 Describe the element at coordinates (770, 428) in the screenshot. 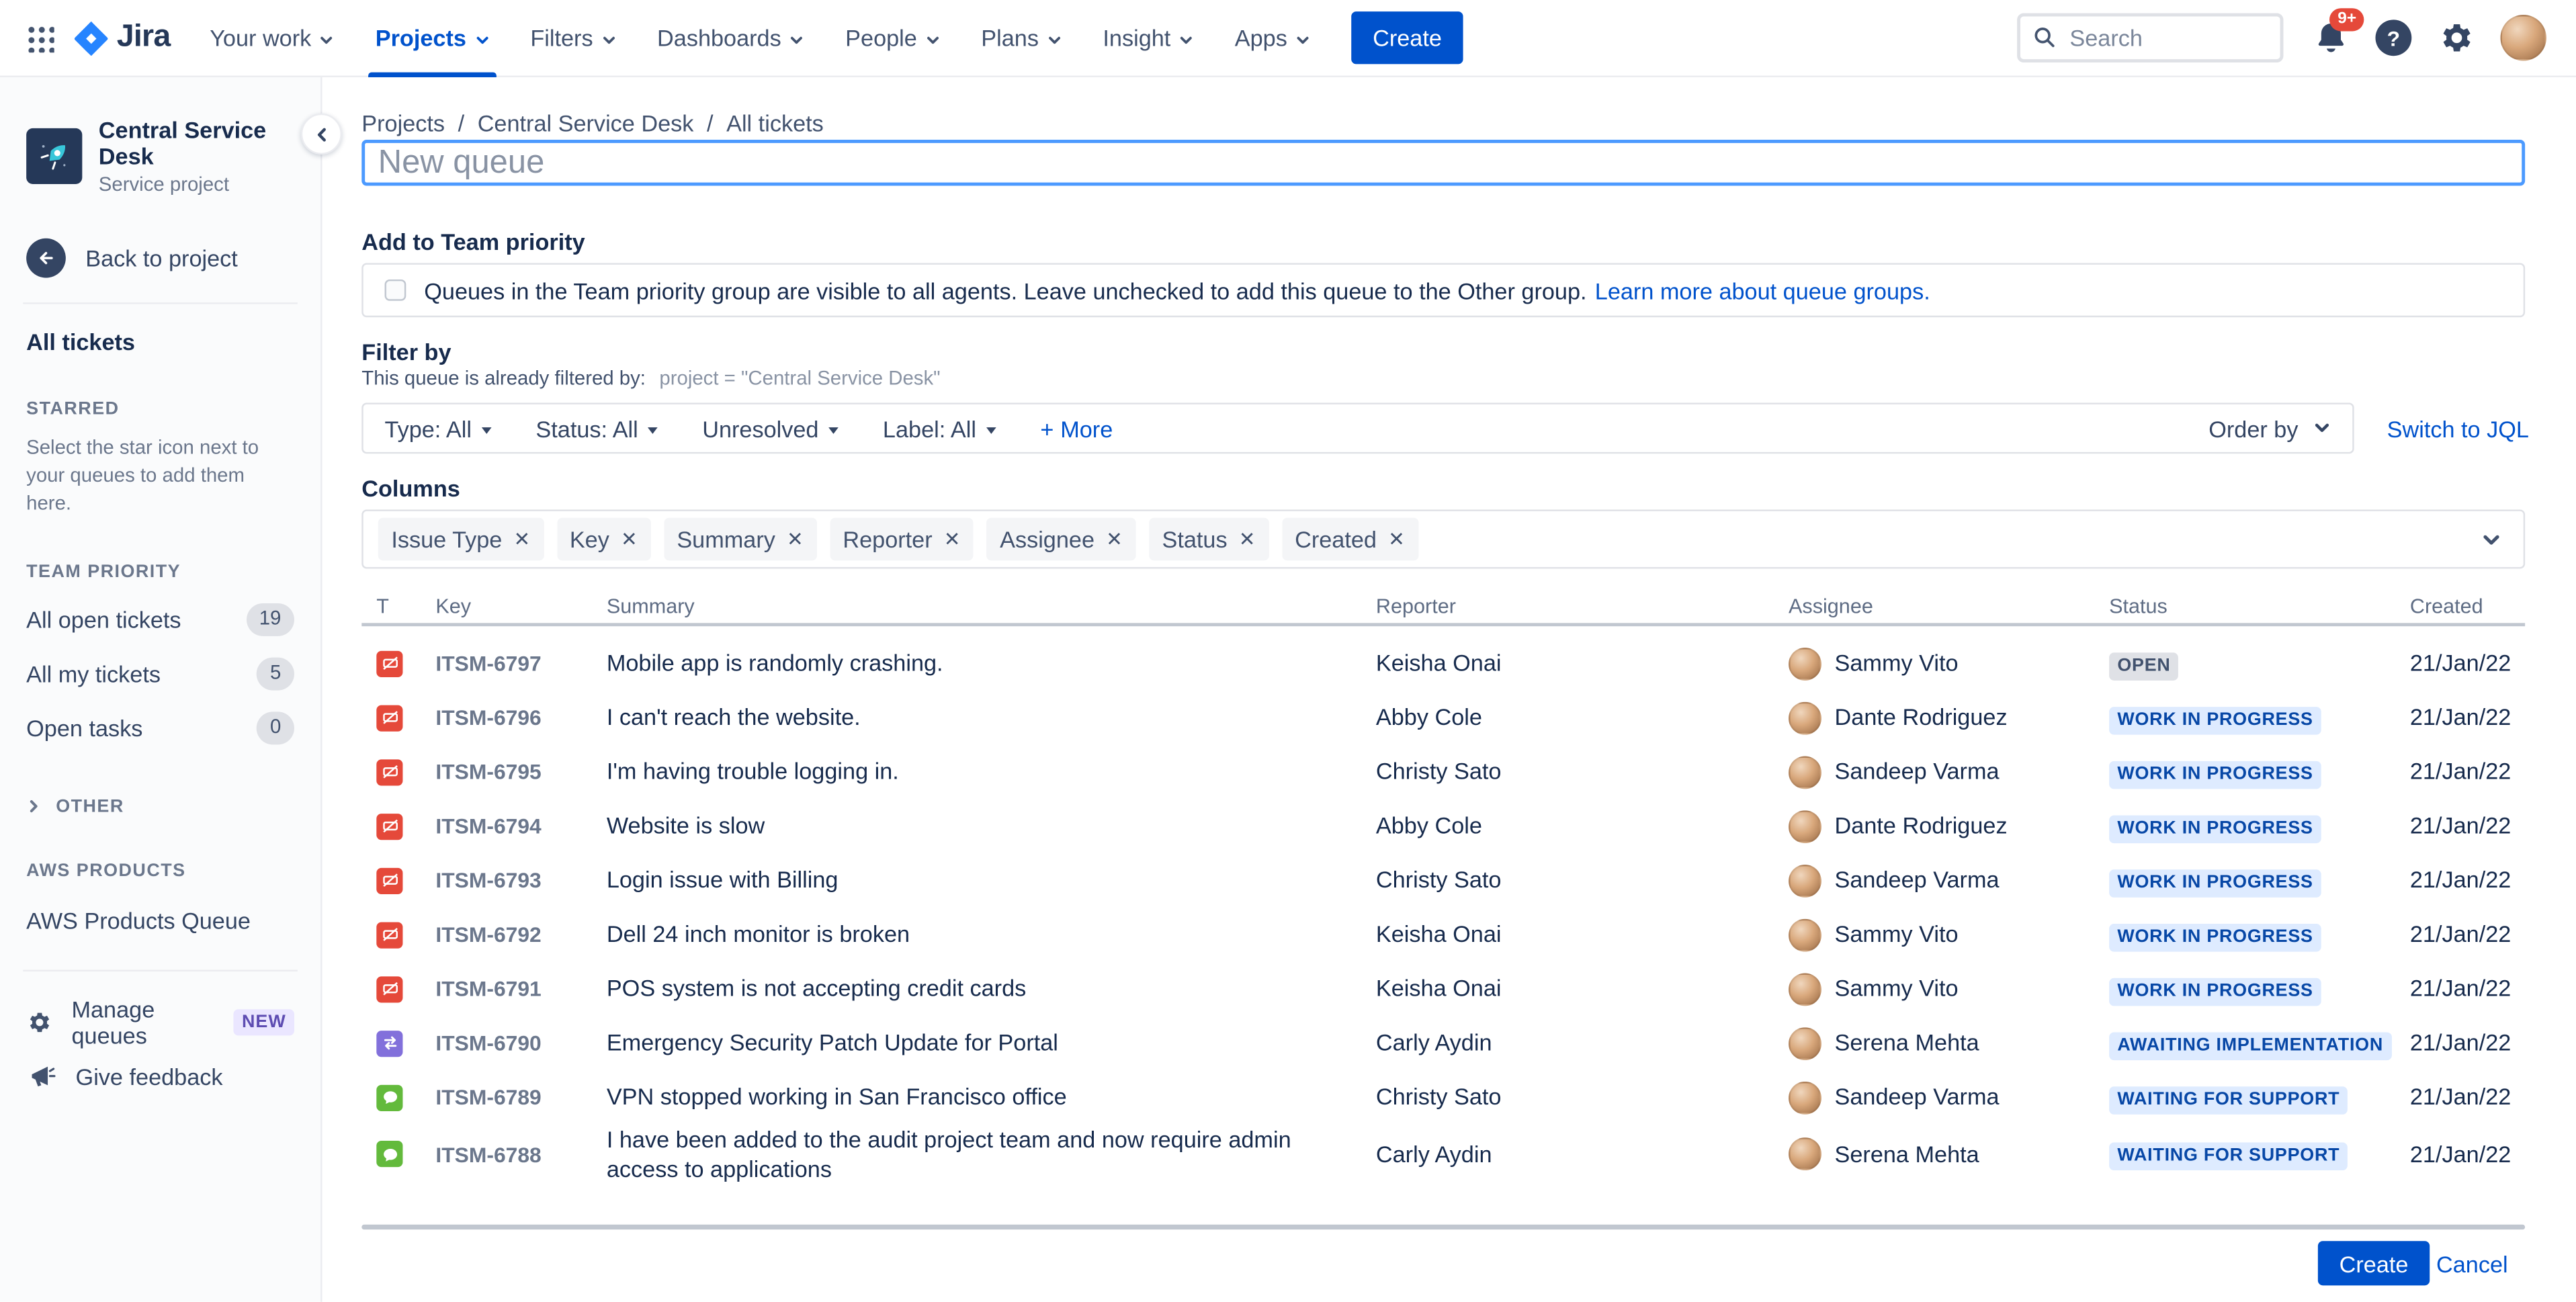

I see `filter-dropdown: Unresolved` at that location.